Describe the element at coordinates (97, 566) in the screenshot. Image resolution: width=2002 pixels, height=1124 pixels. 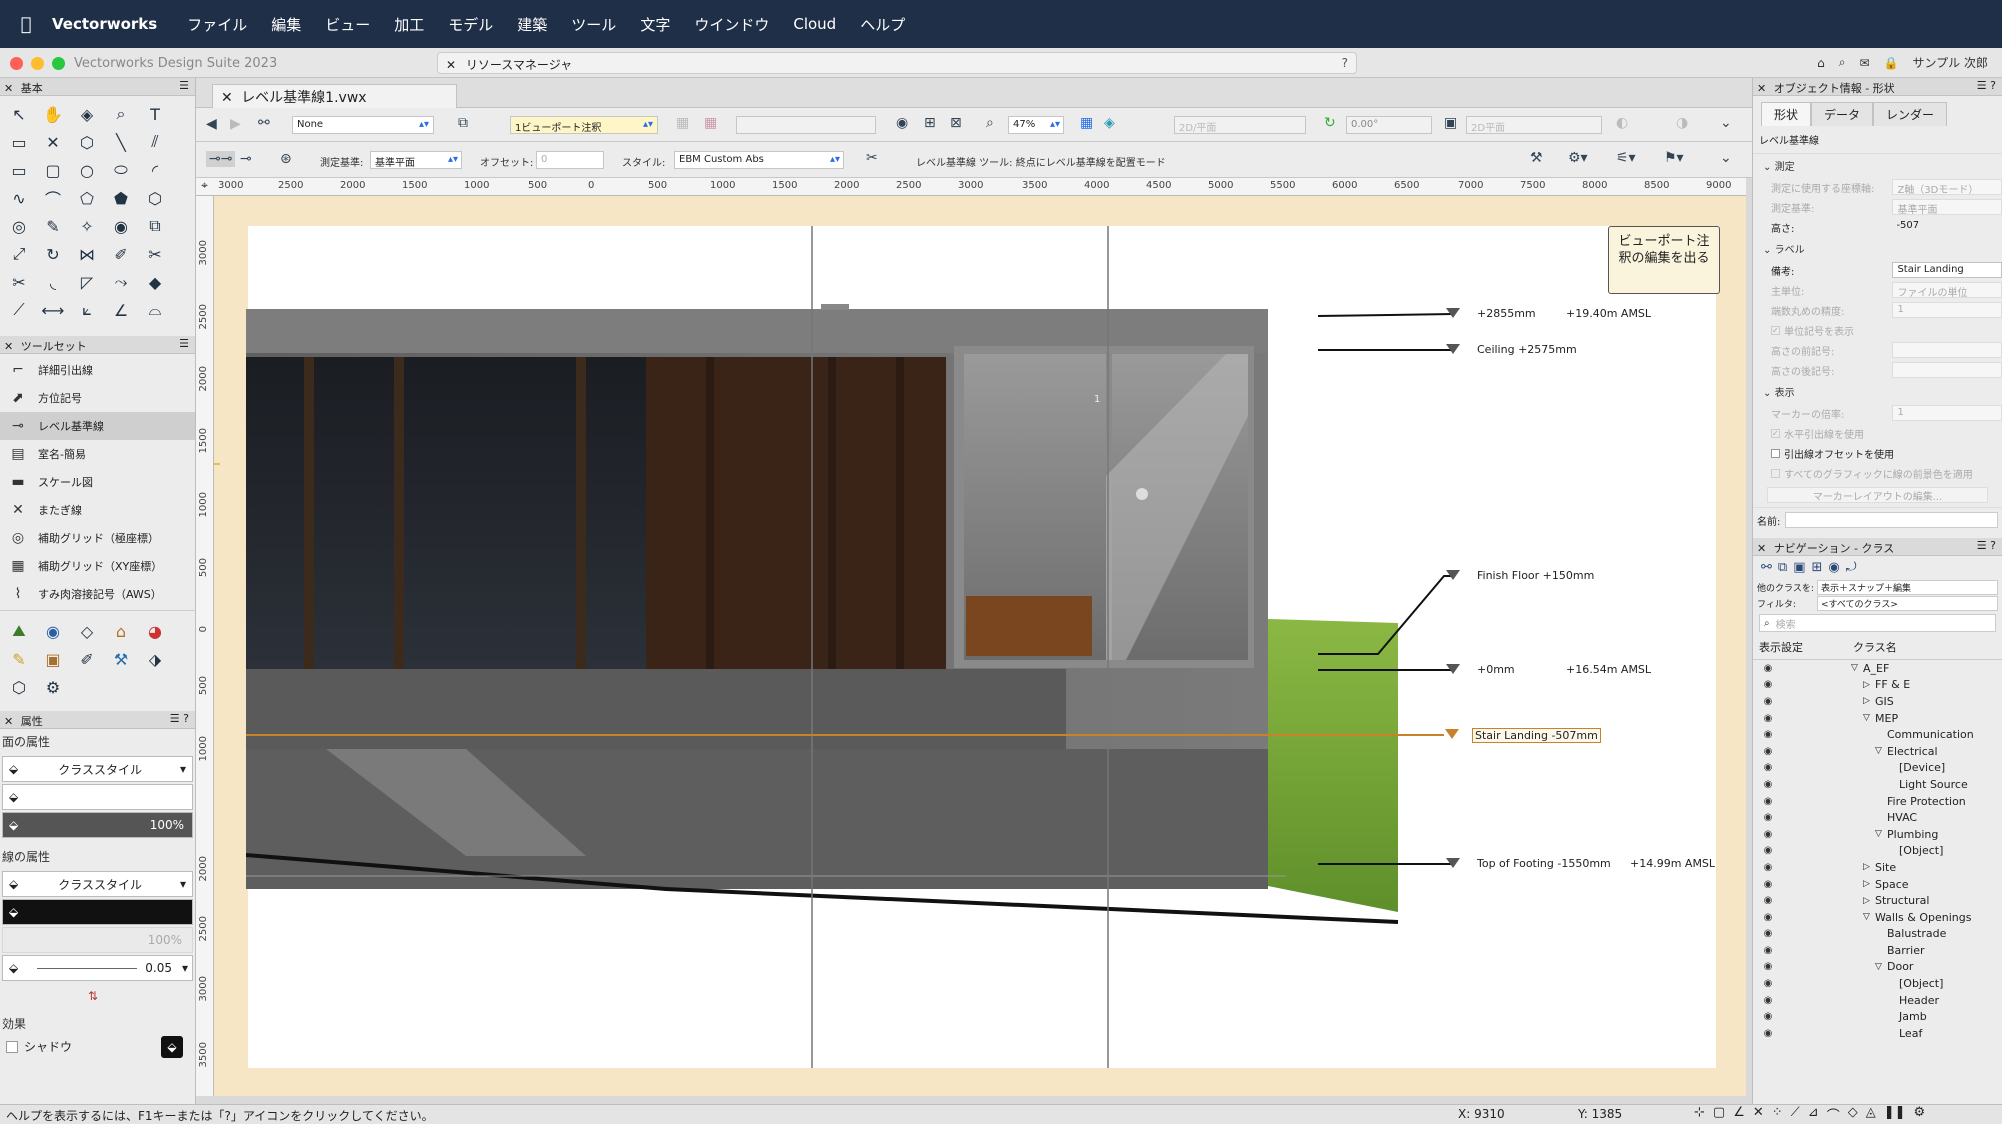
I see `toolset-item-xy-grid: ▦ 補助グリッド（XY座標）` at that location.